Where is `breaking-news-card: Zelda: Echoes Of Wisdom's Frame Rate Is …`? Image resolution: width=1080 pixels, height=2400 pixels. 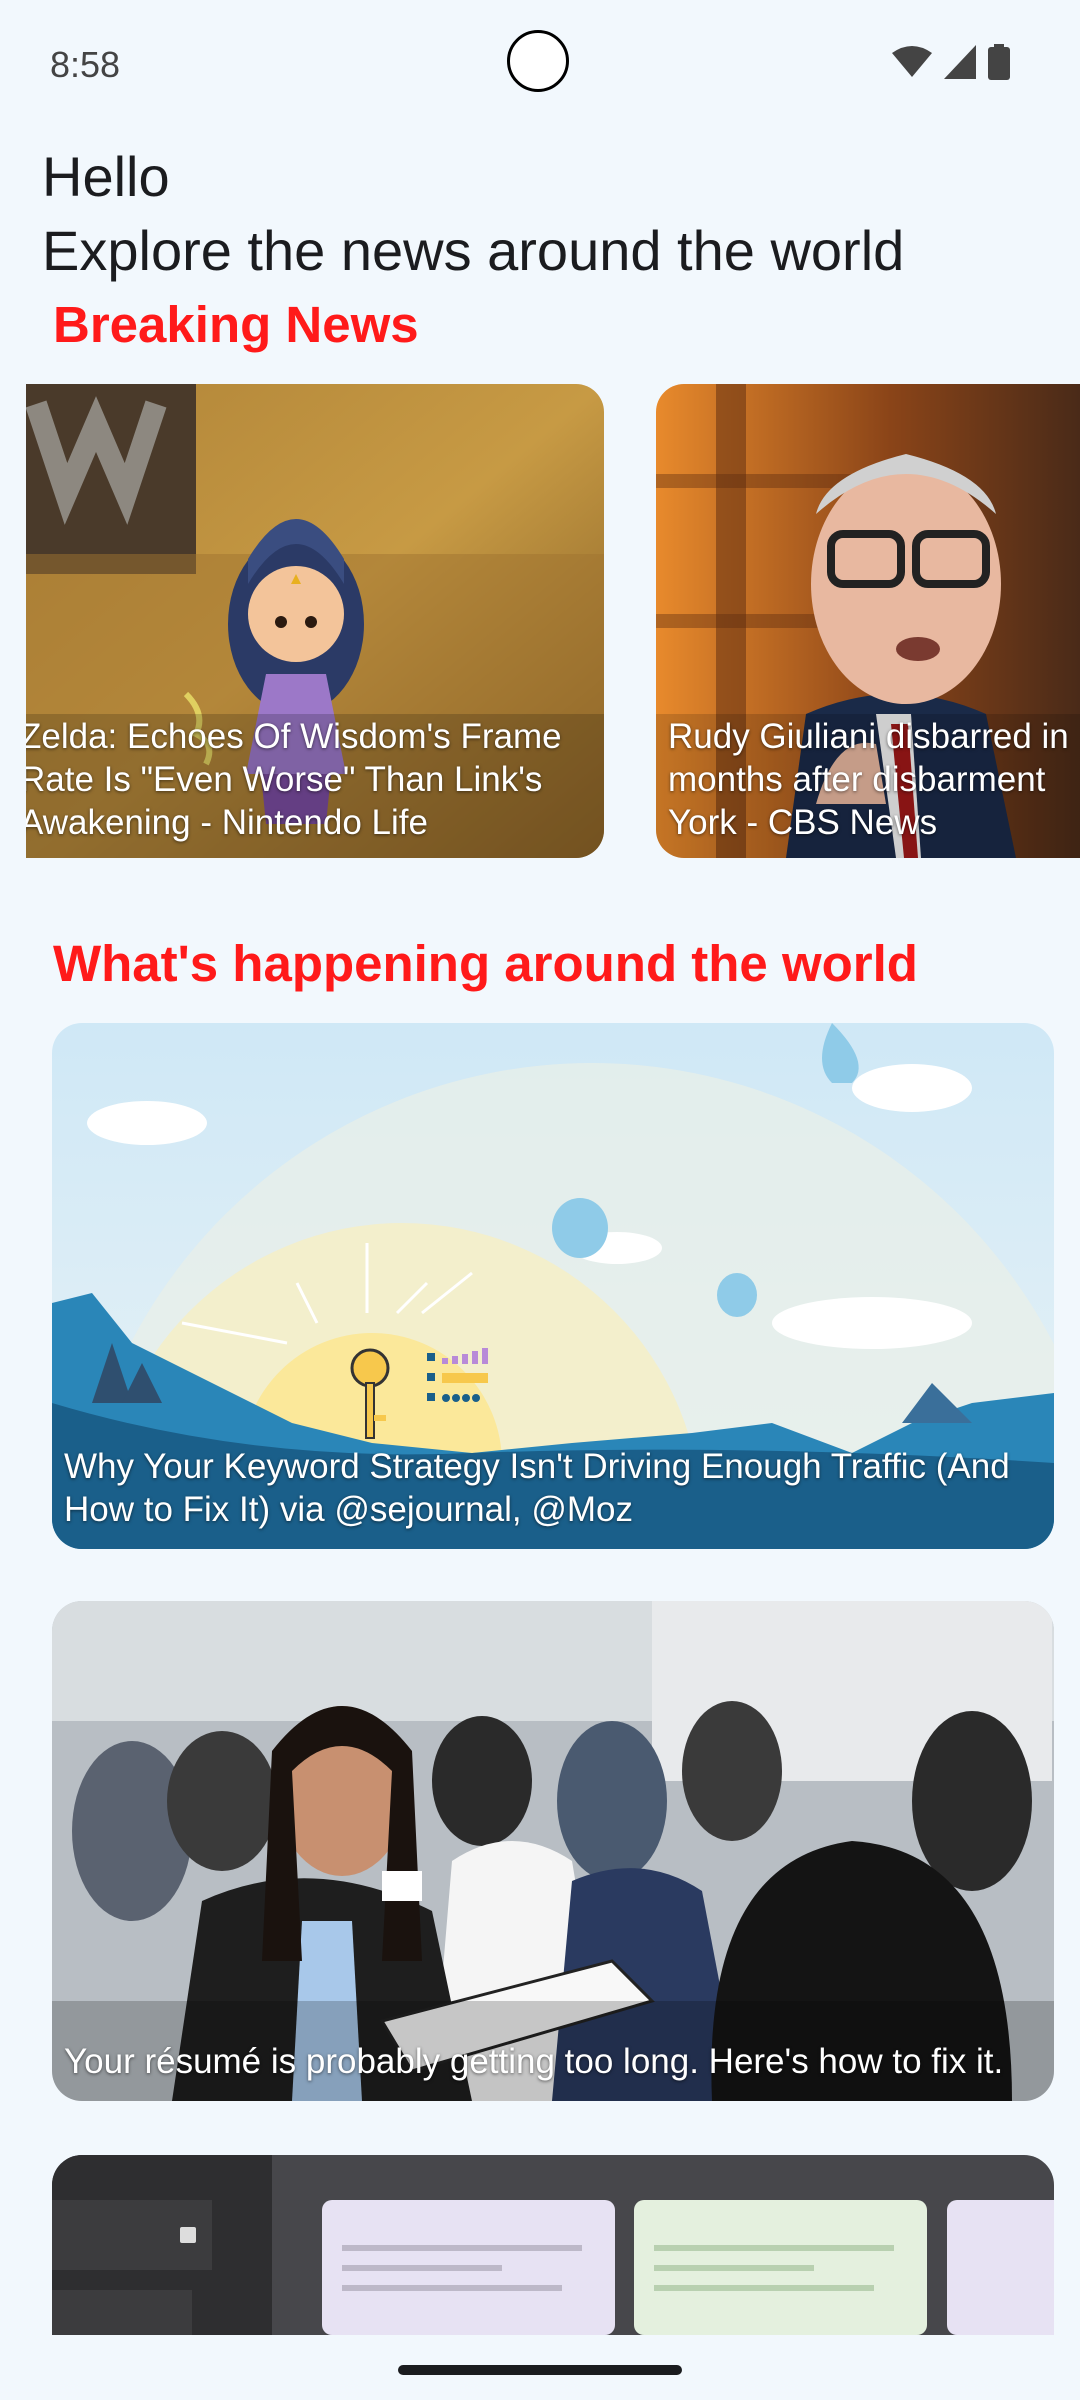
breaking-news-card: Zelda: Echoes Of Wisdom's Frame Rate Is … is located at coordinates (315, 621).